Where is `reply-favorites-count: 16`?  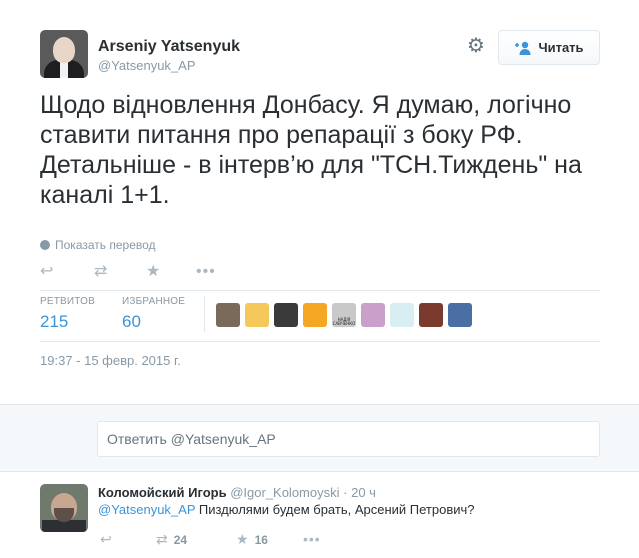
reply-favorites-count: 16 is located at coordinates (261, 540).